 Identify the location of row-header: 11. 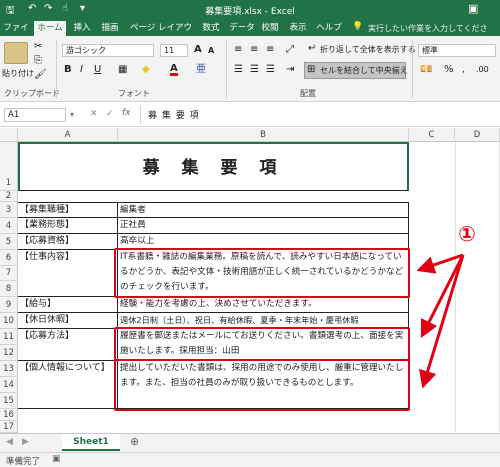
(9, 337).